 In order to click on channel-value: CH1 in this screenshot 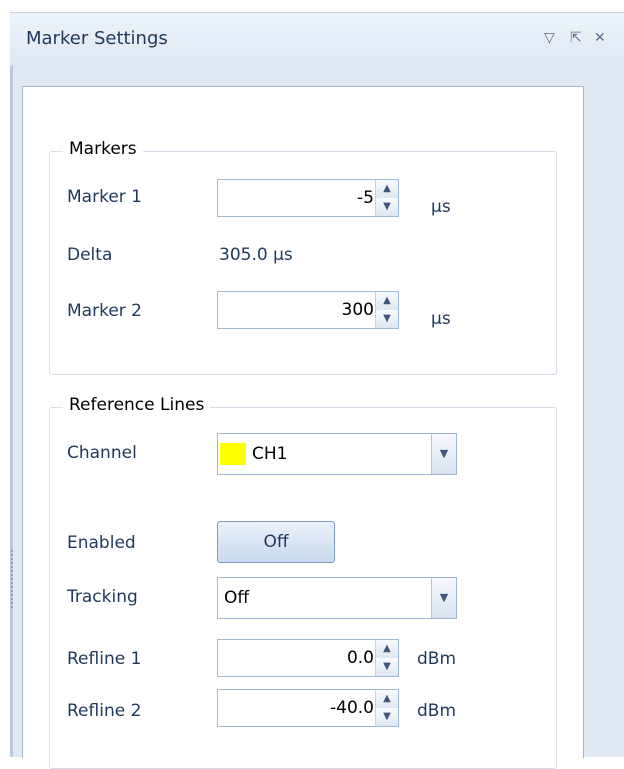, I will do `click(269, 454)`.